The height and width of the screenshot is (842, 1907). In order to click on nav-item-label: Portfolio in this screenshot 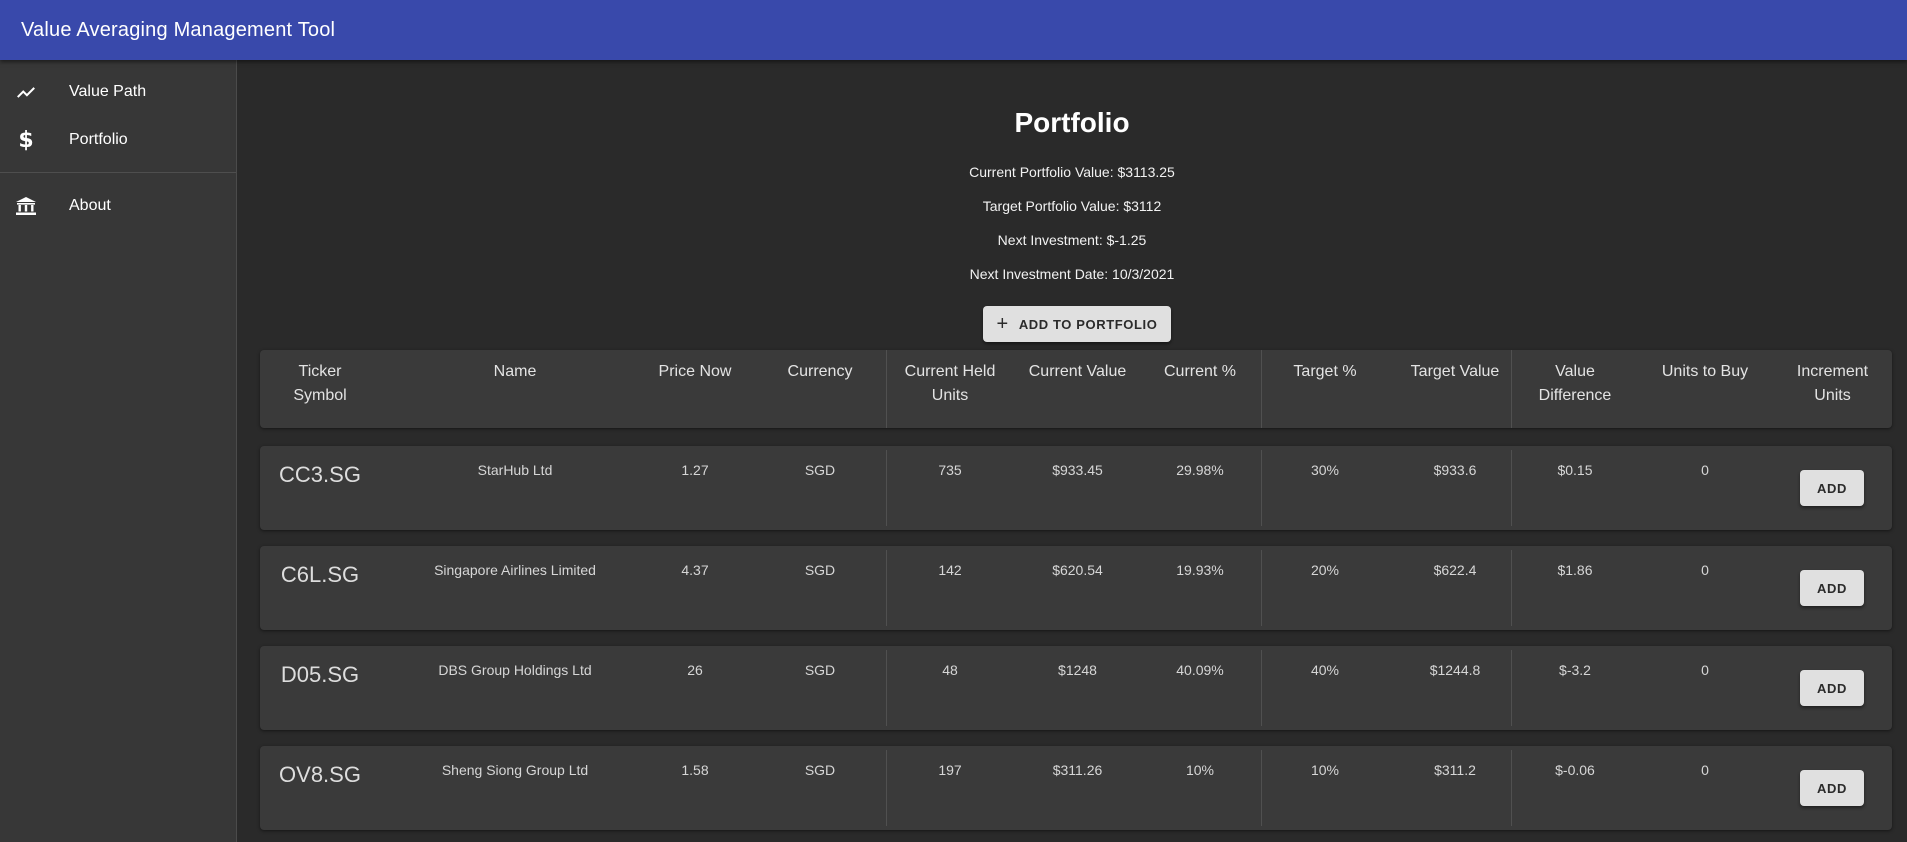, I will do `click(98, 139)`.